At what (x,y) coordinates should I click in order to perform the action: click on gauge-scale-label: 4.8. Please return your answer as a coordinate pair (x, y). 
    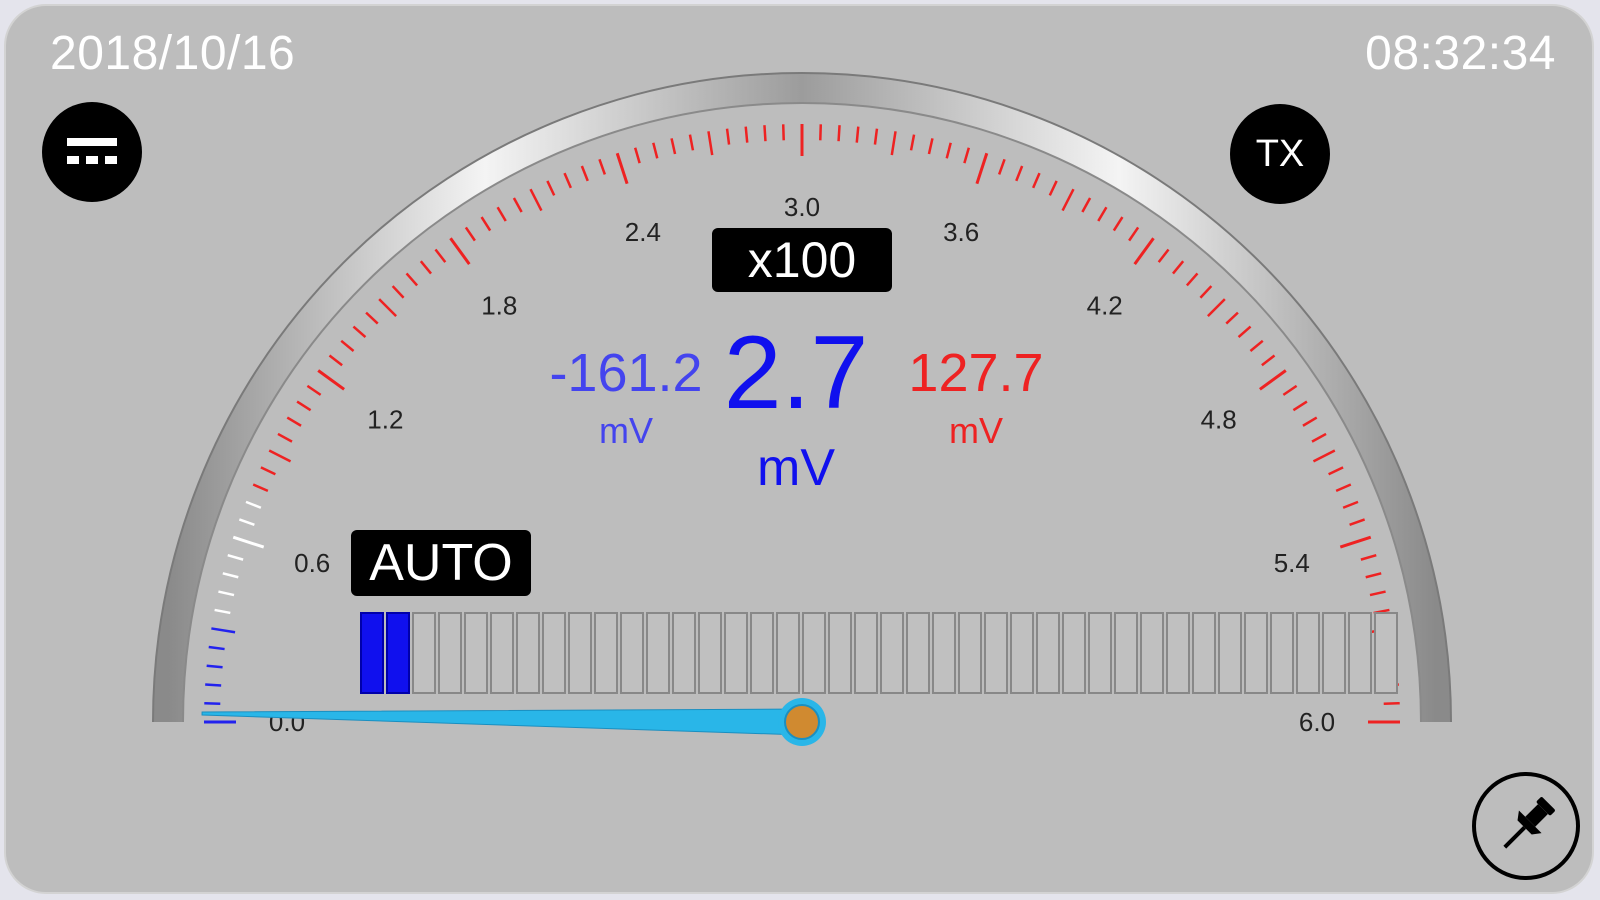
    Looking at the image, I should click on (1219, 419).